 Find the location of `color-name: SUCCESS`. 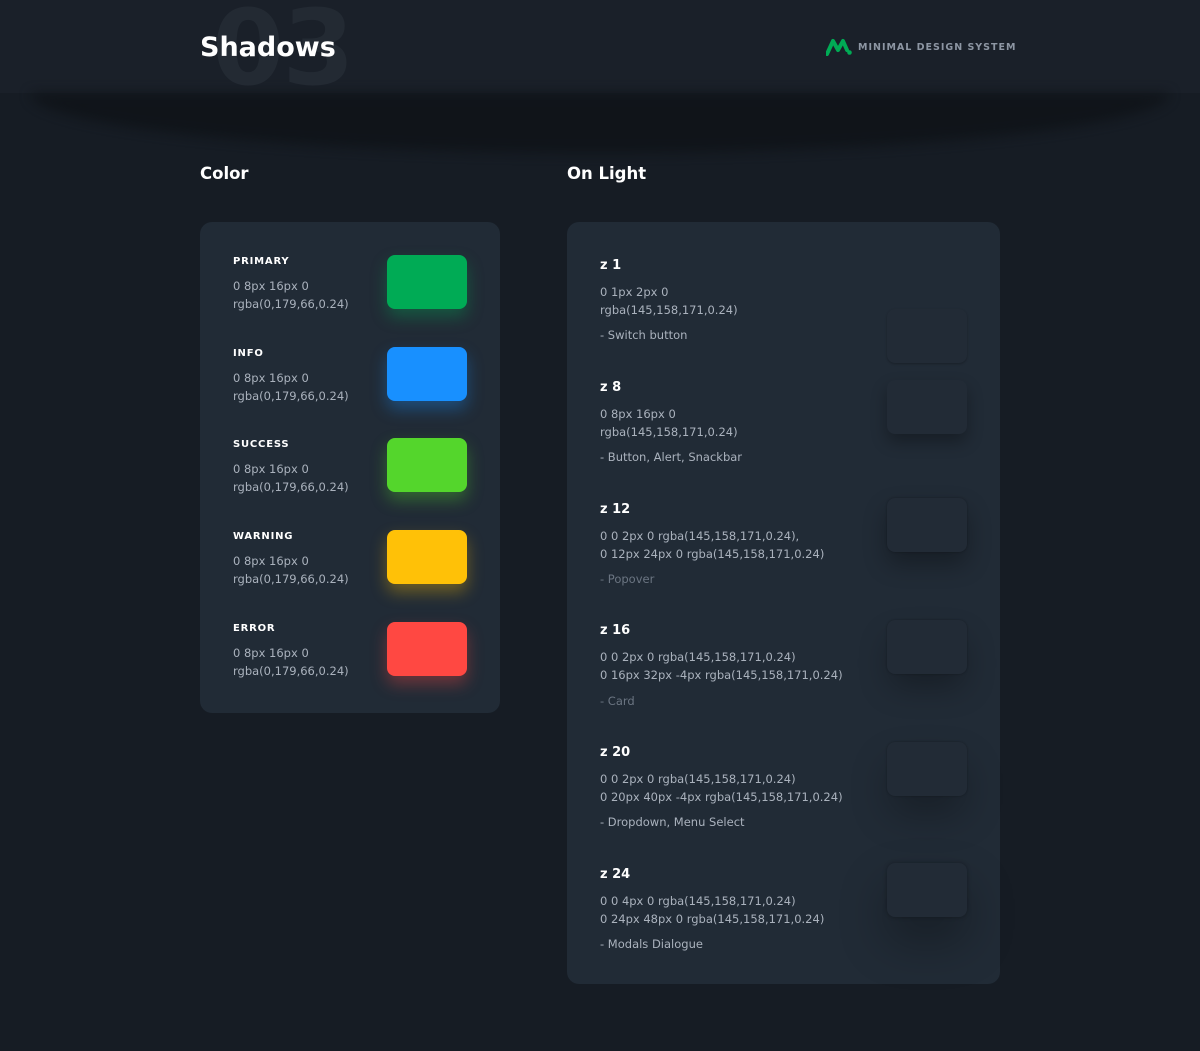

color-name: SUCCESS is located at coordinates (261, 444).